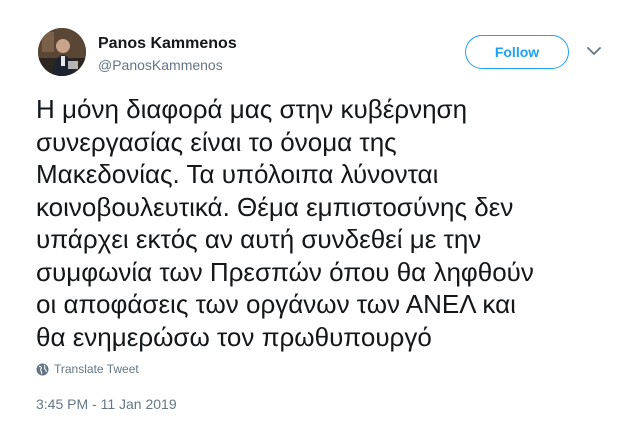 The height and width of the screenshot is (421, 640). I want to click on avatar-image, so click(62, 52).